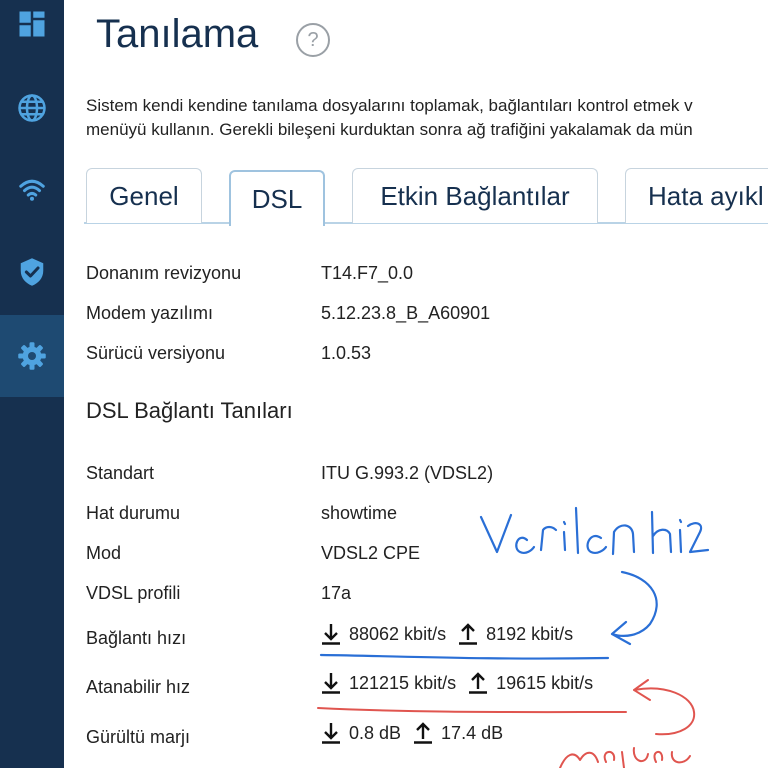  Describe the element at coordinates (150, 313) in the screenshot. I see `firmware-label: Modem yazılımı` at that location.